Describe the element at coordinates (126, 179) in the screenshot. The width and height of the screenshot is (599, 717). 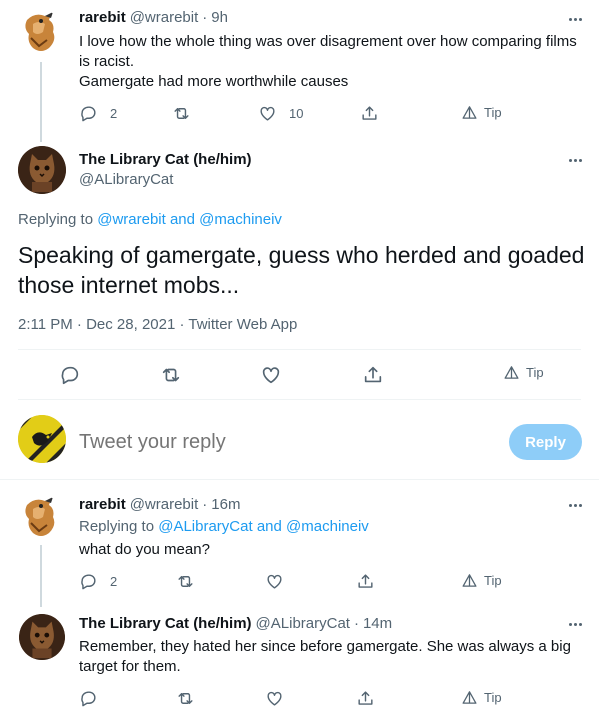
I see `main-author-handle: @ALibraryCat` at that location.